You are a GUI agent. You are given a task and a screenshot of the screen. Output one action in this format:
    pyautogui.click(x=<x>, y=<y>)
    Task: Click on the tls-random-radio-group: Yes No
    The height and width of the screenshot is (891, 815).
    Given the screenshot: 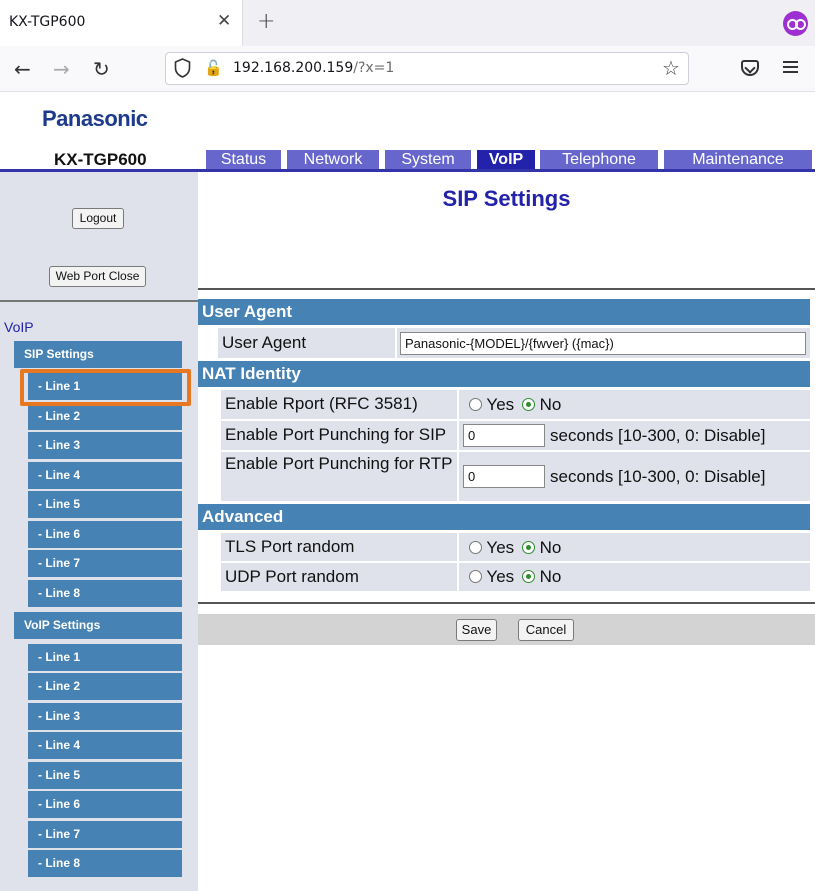 What is the action you would take?
    pyautogui.click(x=515, y=548)
    